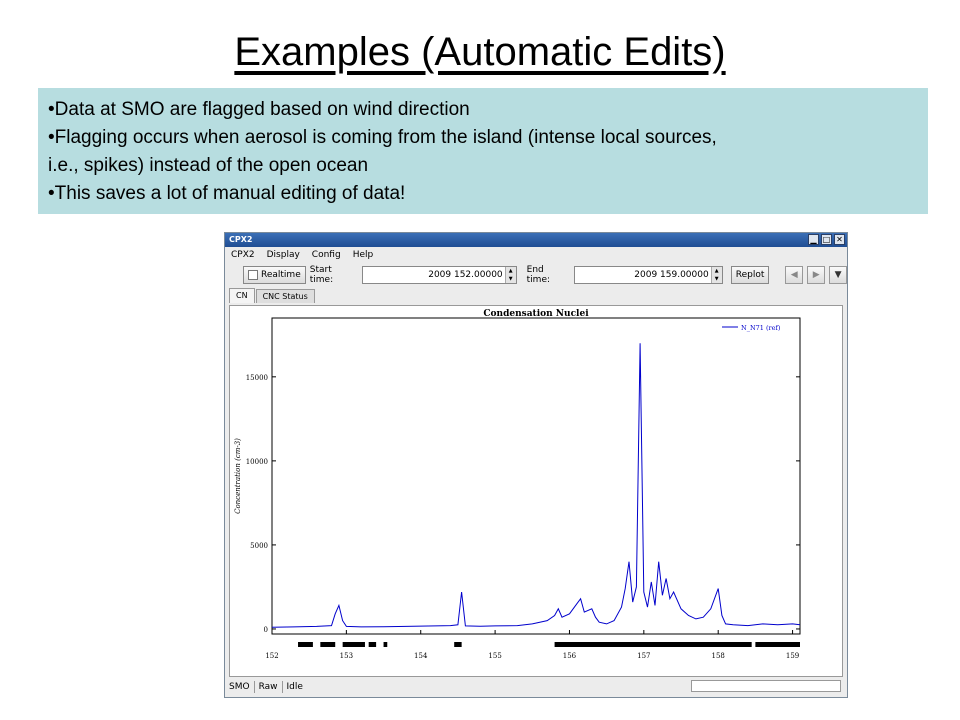 The height and width of the screenshot is (720, 960). Describe the element at coordinates (268, 687) in the screenshot. I see `status-mode: Raw` at that location.